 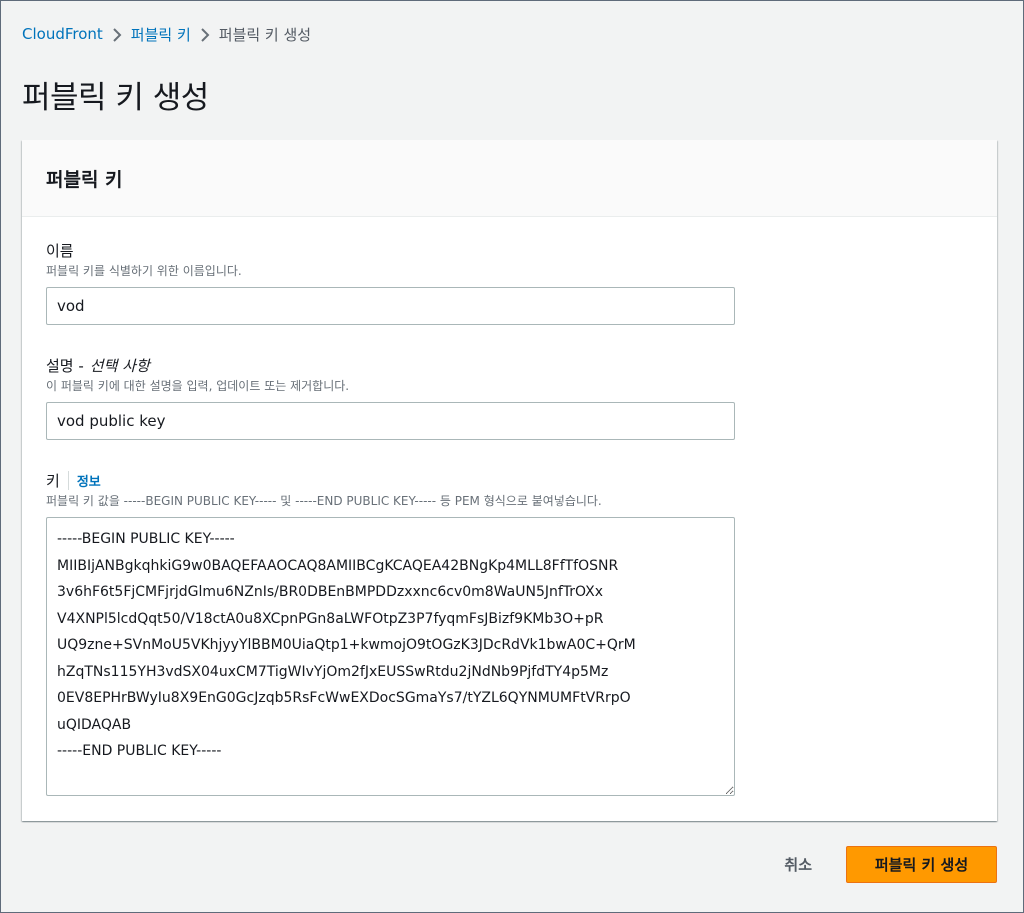 What do you see at coordinates (161, 34) in the screenshot?
I see `breadcrumb-public-keys-link: 퍼블릭 키` at bounding box center [161, 34].